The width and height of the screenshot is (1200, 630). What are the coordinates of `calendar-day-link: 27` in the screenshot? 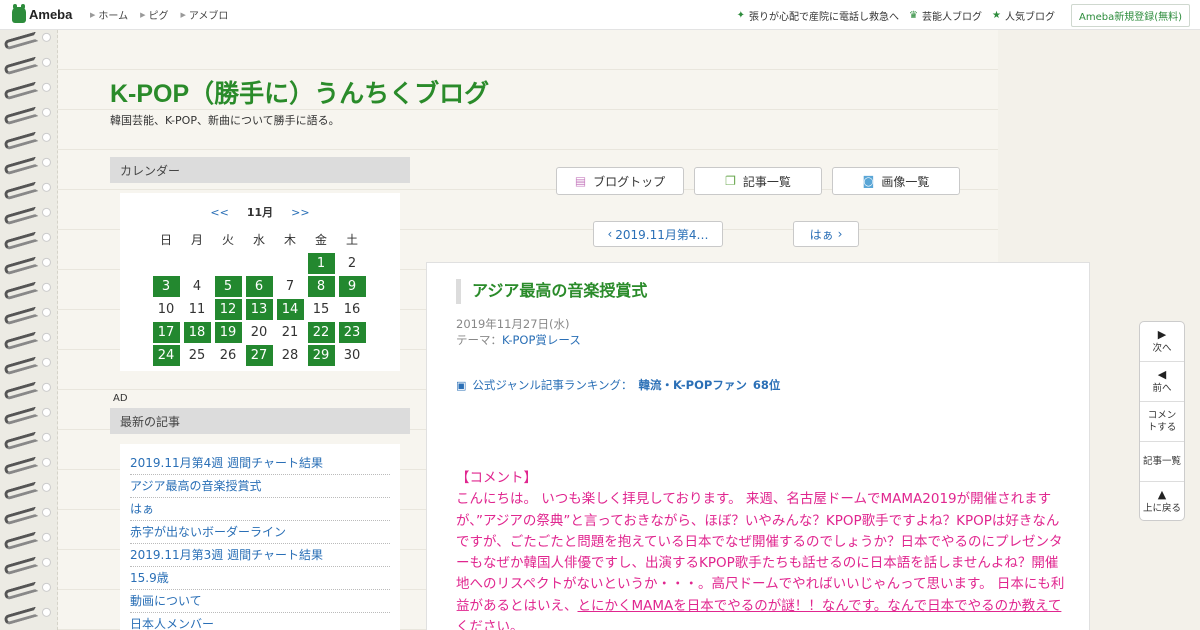 It's located at (259, 355).